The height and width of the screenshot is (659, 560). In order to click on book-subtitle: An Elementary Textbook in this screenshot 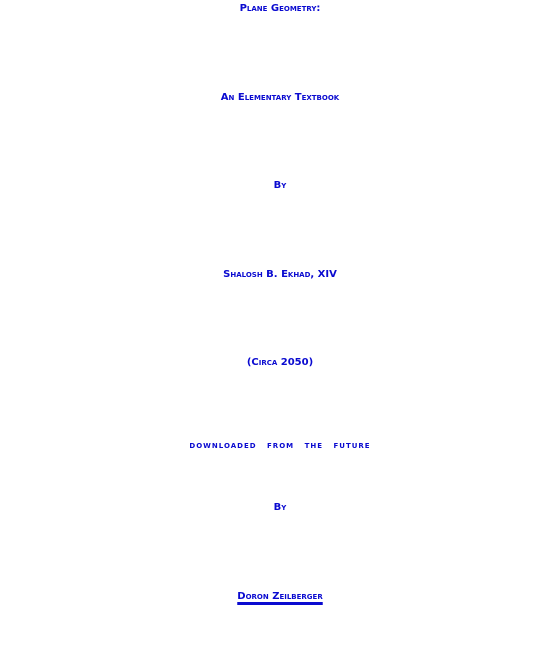, I will do `click(280, 97)`.